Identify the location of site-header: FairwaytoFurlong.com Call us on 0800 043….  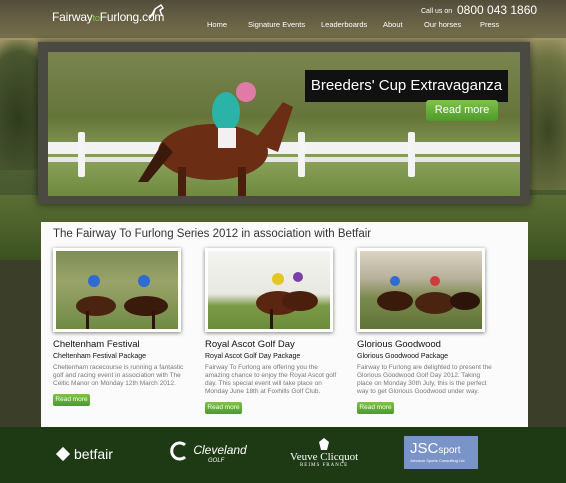
(283, 19).